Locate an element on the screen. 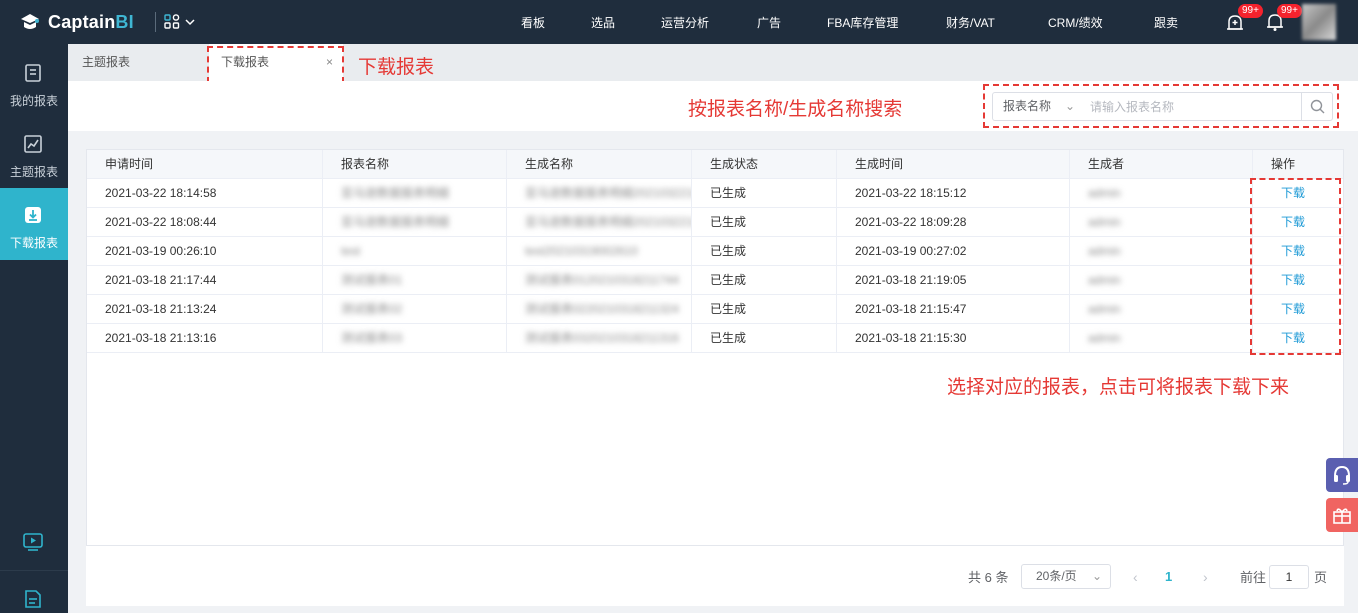 The width and height of the screenshot is (1358, 613). total-count: 共 6 条 is located at coordinates (988, 577).